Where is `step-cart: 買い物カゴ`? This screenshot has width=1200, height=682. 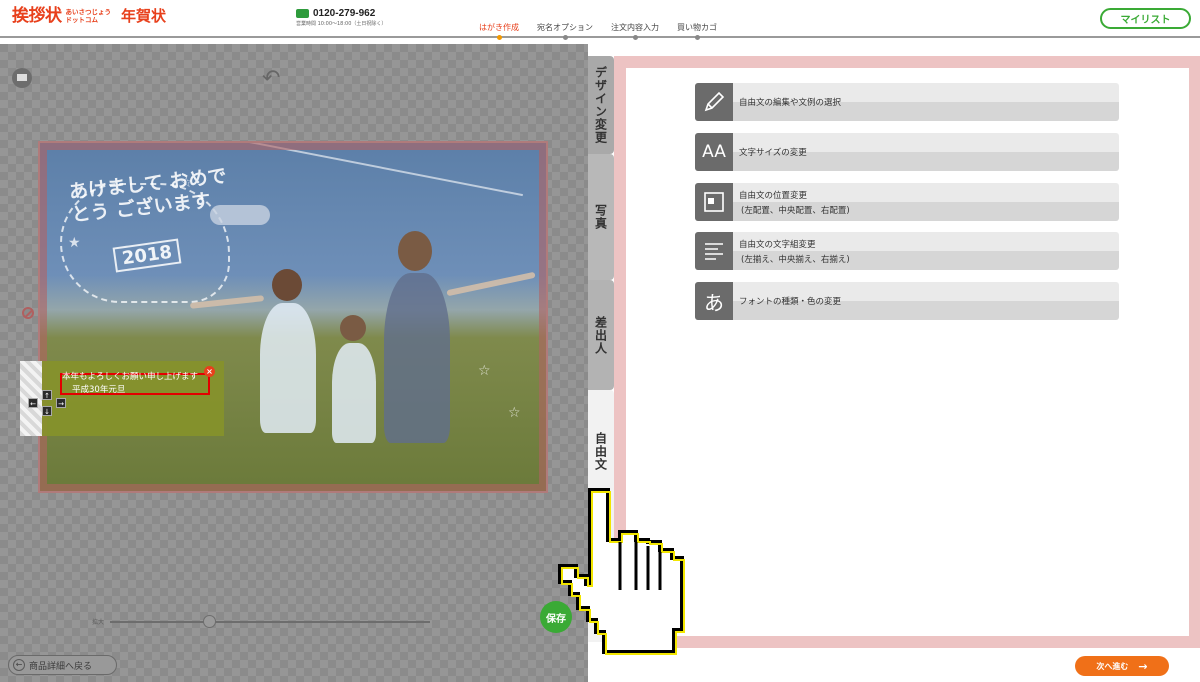 step-cart: 買い物カゴ is located at coordinates (697, 31).